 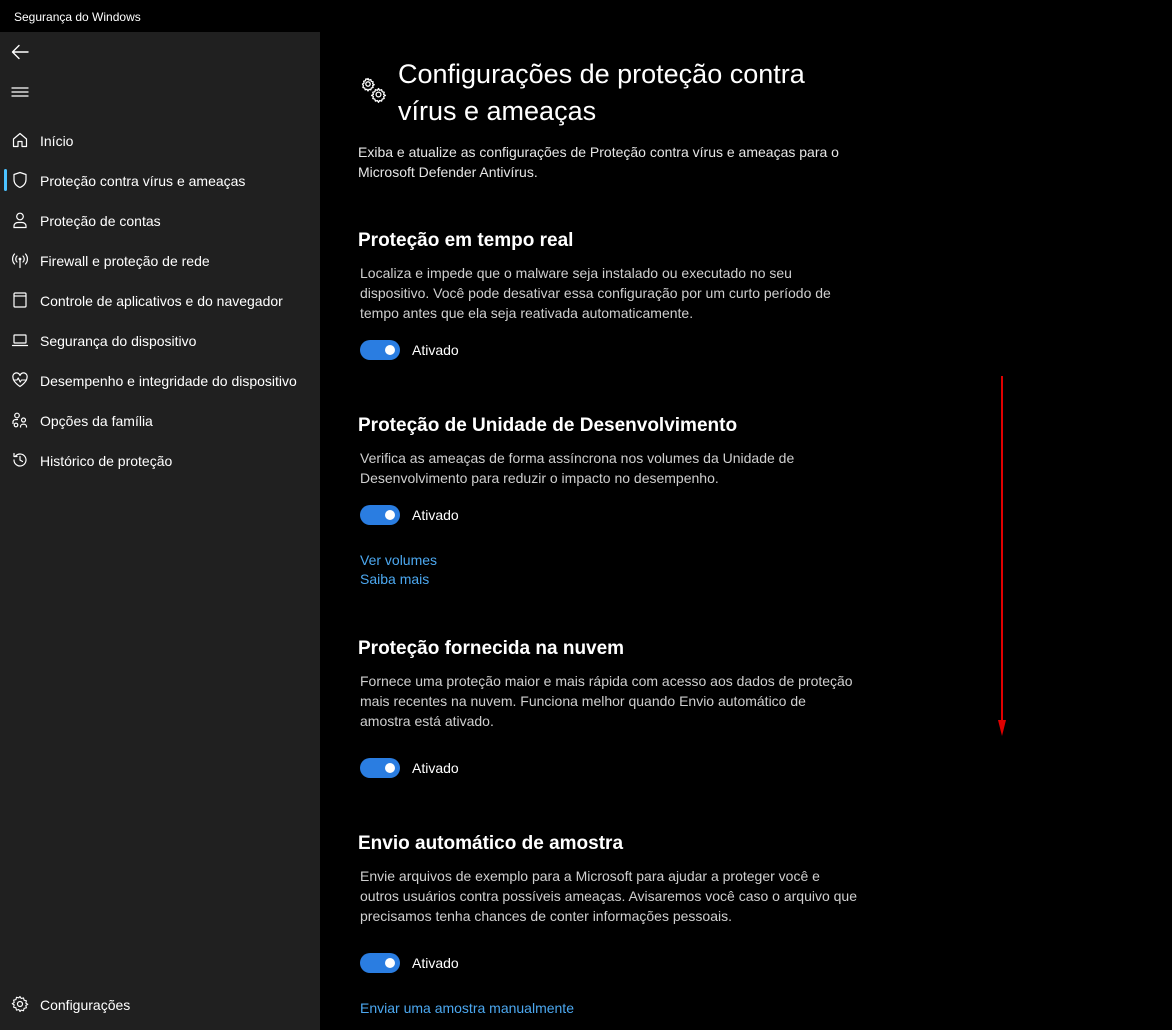 What do you see at coordinates (467, 1008) in the screenshot?
I see `submit-sample-manually-link: Enviar uma amostra manualmente` at bounding box center [467, 1008].